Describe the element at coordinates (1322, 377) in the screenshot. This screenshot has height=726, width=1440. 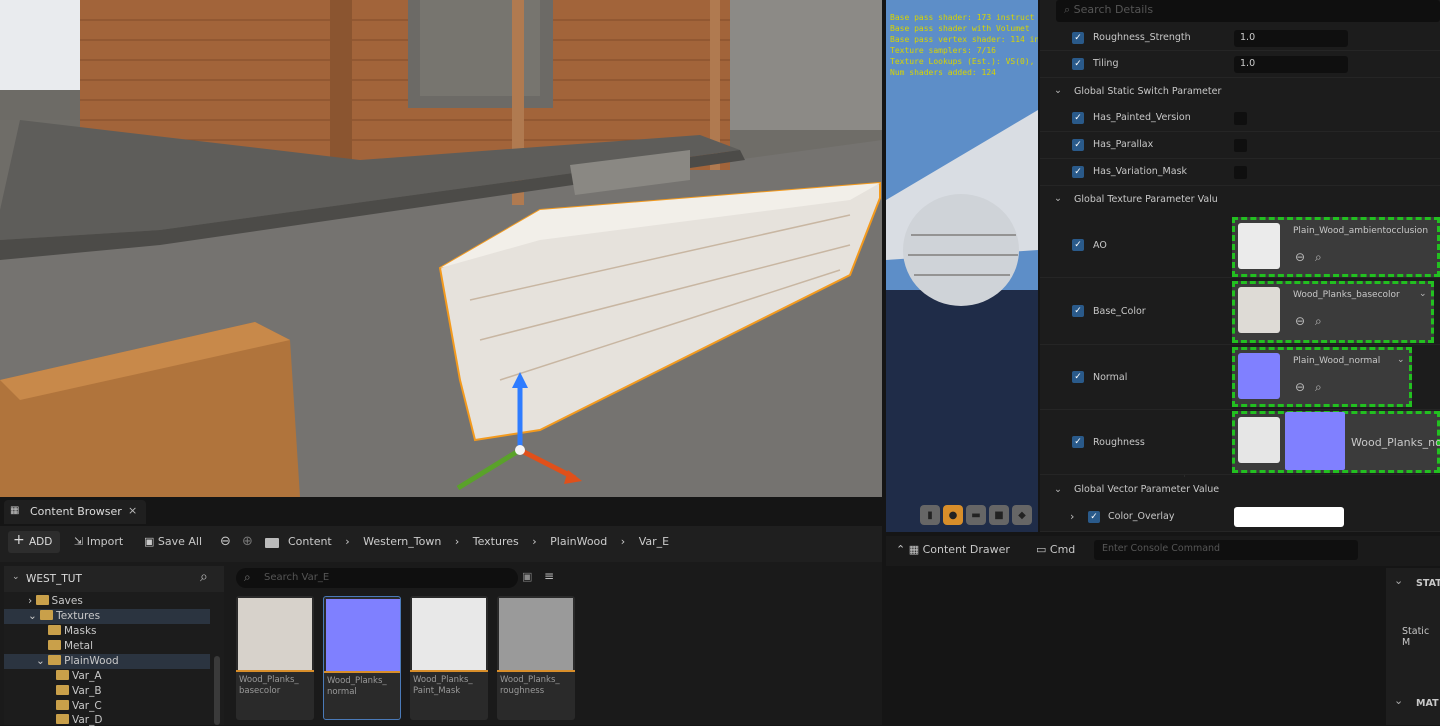
I see `texture-slot-normal: Plain_Wood_normal ⌄ ⊖ ⌕` at that location.